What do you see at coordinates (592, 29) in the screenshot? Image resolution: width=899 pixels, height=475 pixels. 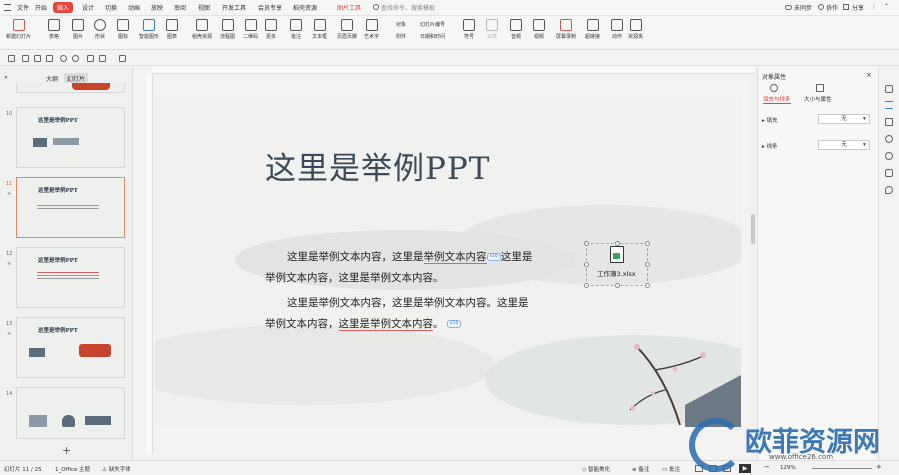 I see `hyperlink-button: 超链接` at bounding box center [592, 29].